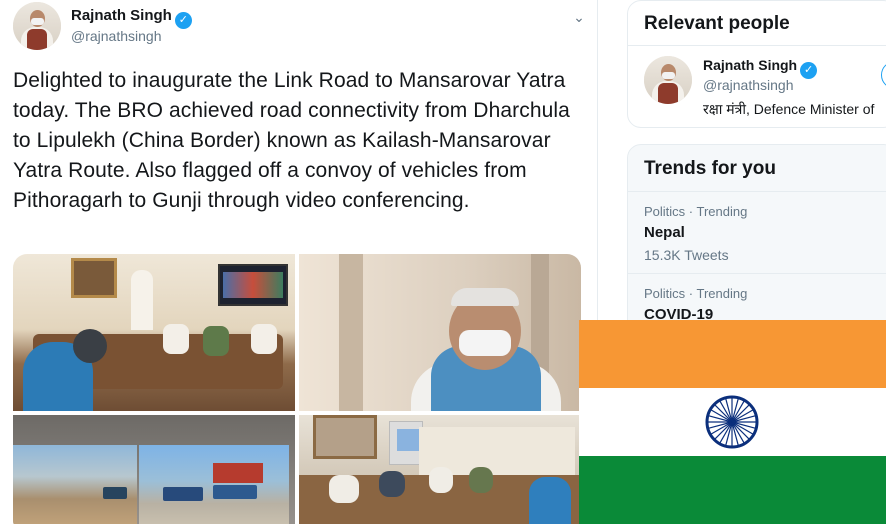 Image resolution: width=886 pixels, height=524 pixels. Describe the element at coordinates (732, 490) in the screenshot. I see `flag-green-band` at that location.